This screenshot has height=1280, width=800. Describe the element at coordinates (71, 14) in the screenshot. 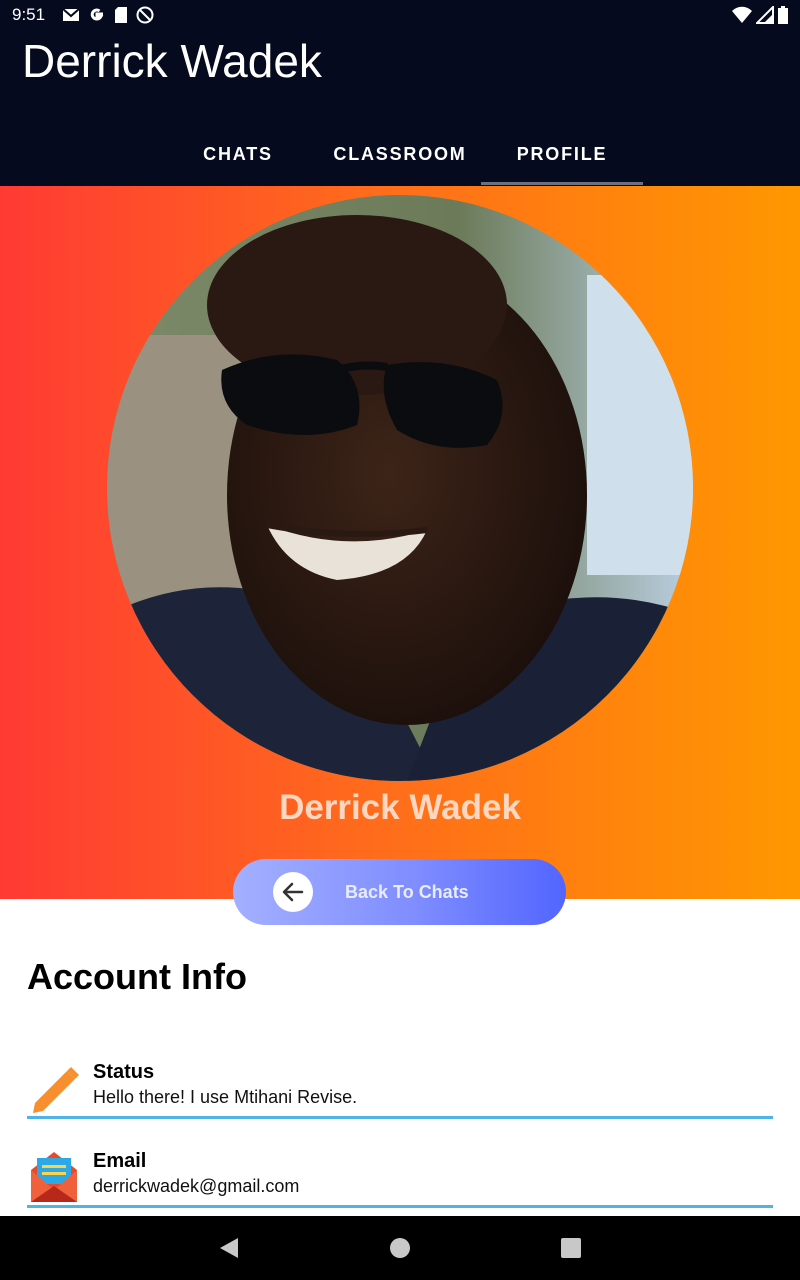

I see `gmail-icon` at that location.